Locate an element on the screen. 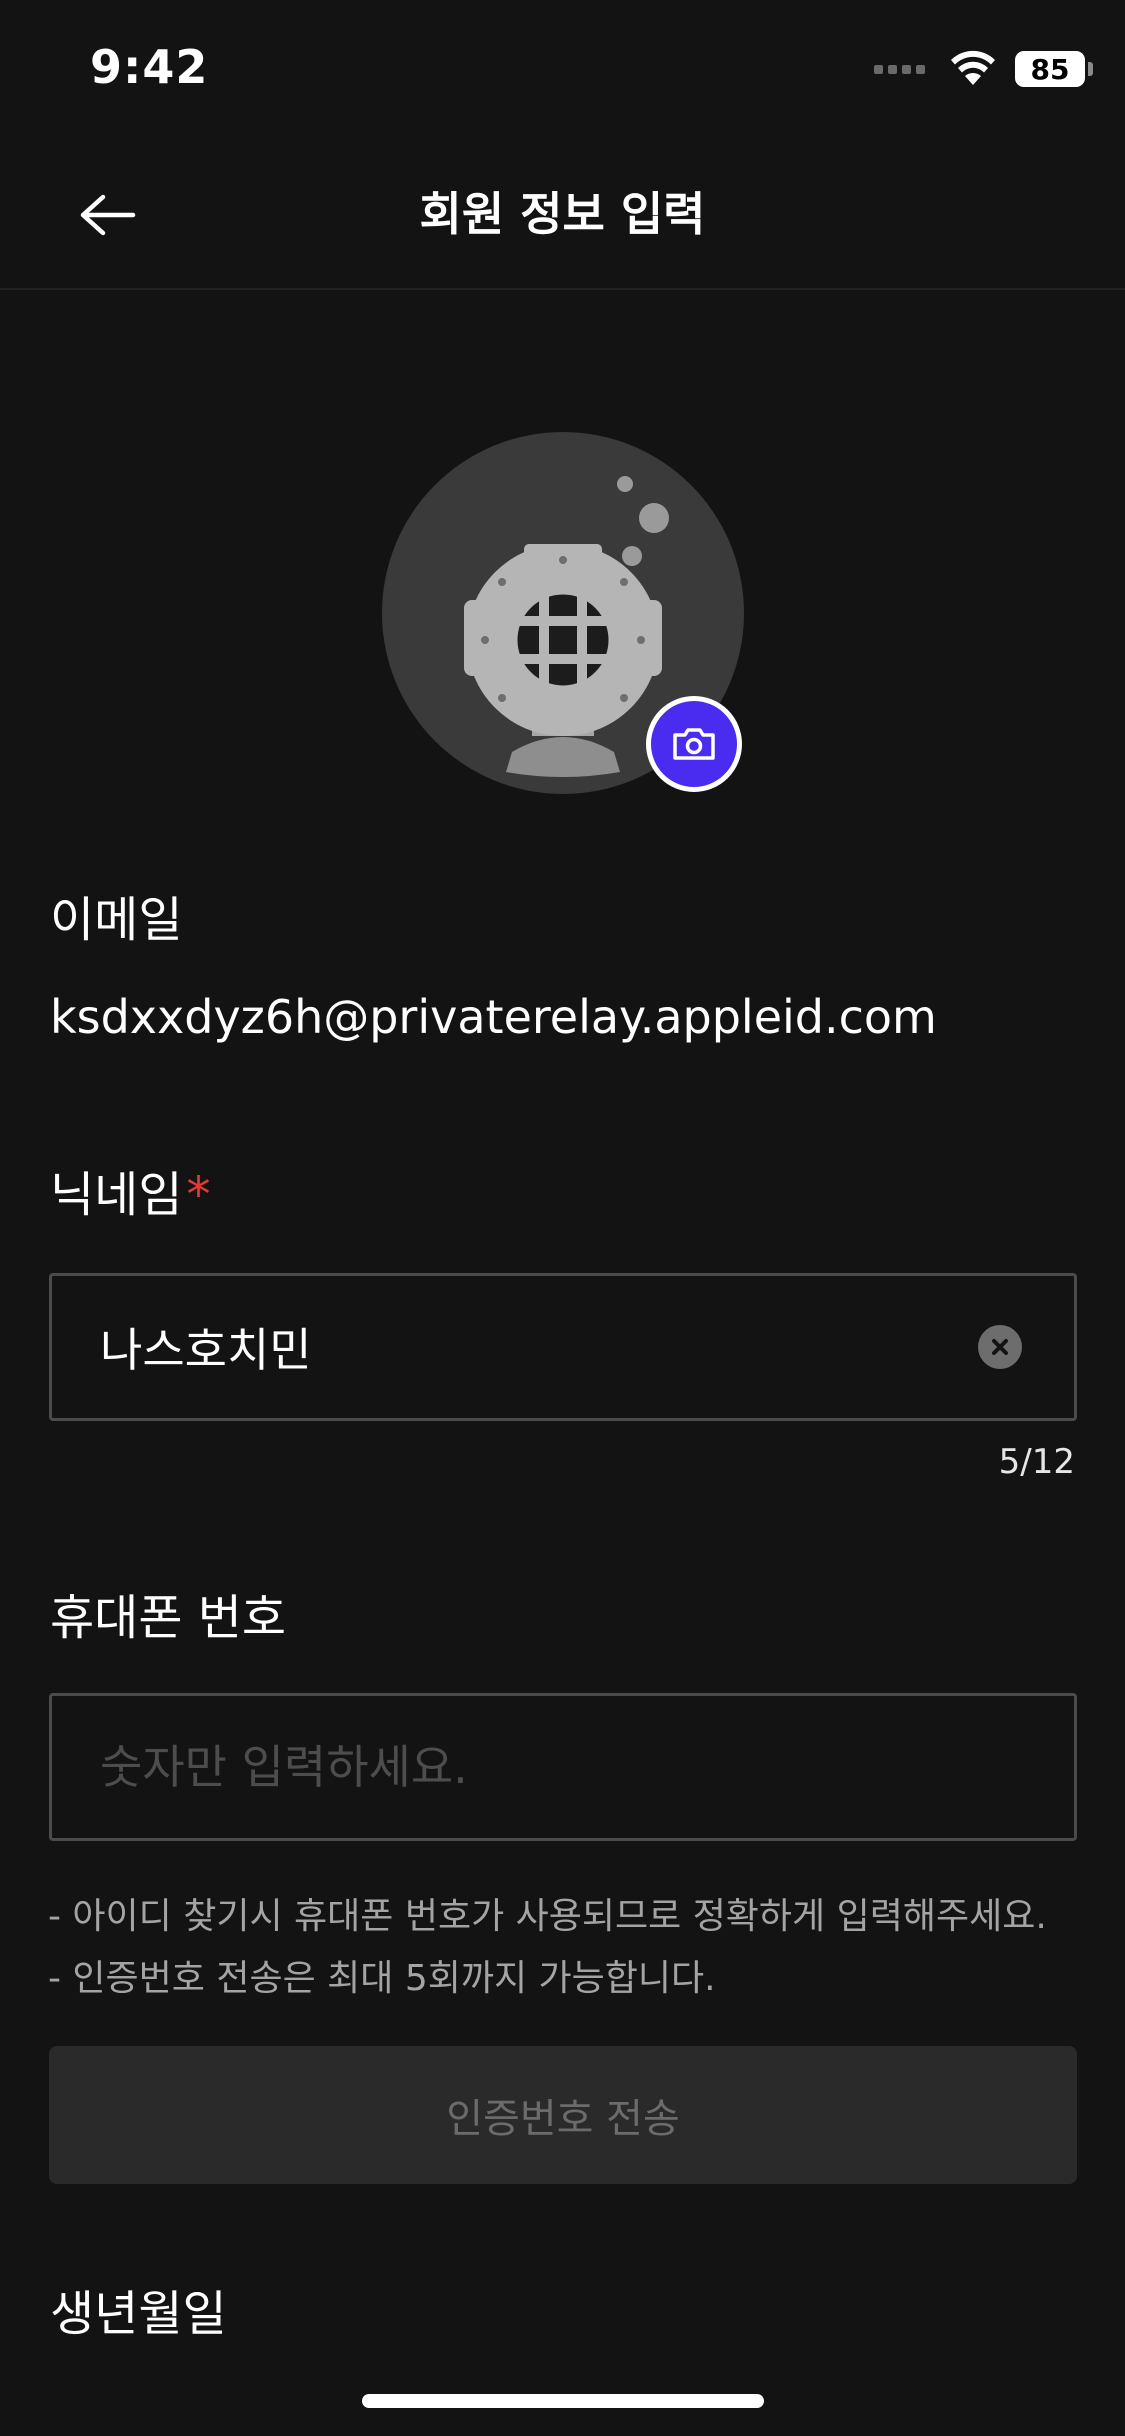 The height and width of the screenshot is (2436, 1125). profile-avatar-section is located at coordinates (563, 613).